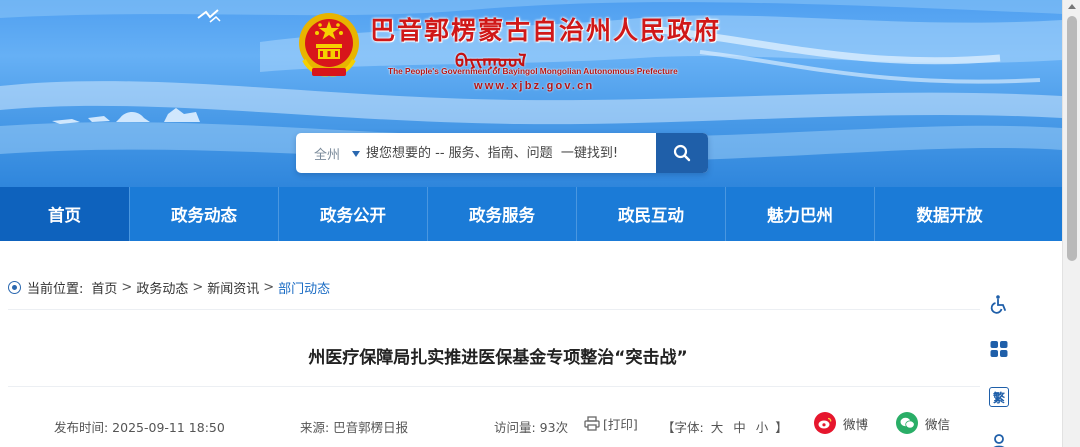  I want to click on main-nav: 首页 政务动态 政务公开 政务服务 政民互动 魅力巴州 数据开放, so click(531, 214).